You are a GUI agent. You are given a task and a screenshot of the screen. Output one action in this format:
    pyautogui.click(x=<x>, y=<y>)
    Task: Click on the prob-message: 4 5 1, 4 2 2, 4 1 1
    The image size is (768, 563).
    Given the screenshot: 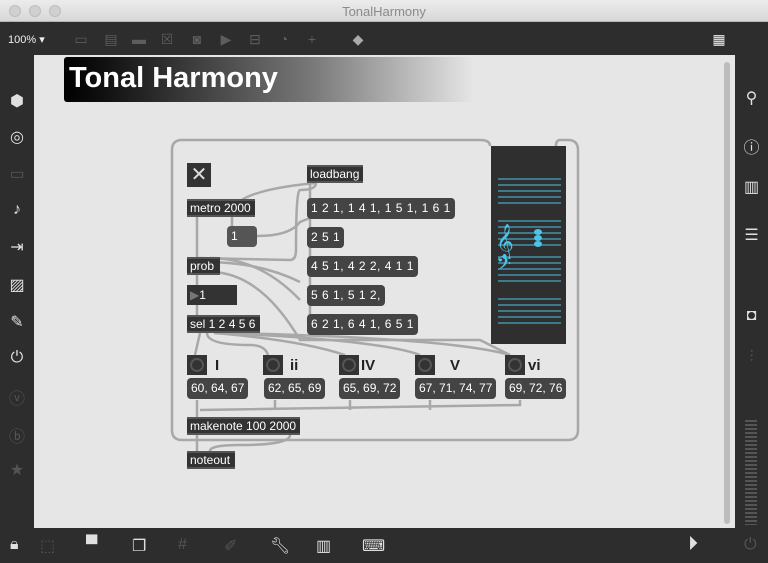 What is the action you would take?
    pyautogui.click(x=362, y=266)
    